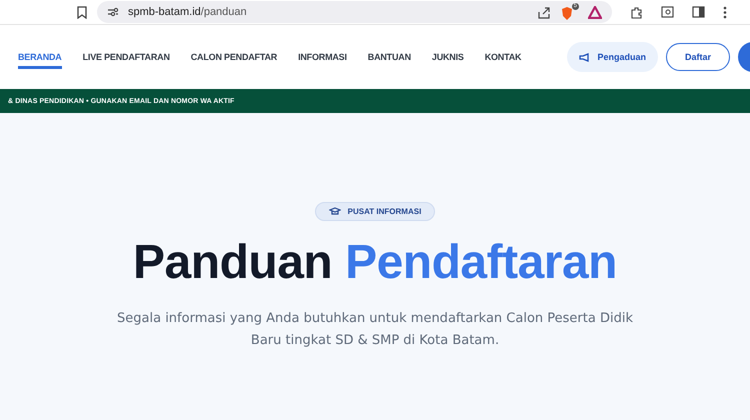 Image resolution: width=750 pixels, height=420 pixels. What do you see at coordinates (40, 58) in the screenshot?
I see `nav-link: BERANDA` at bounding box center [40, 58].